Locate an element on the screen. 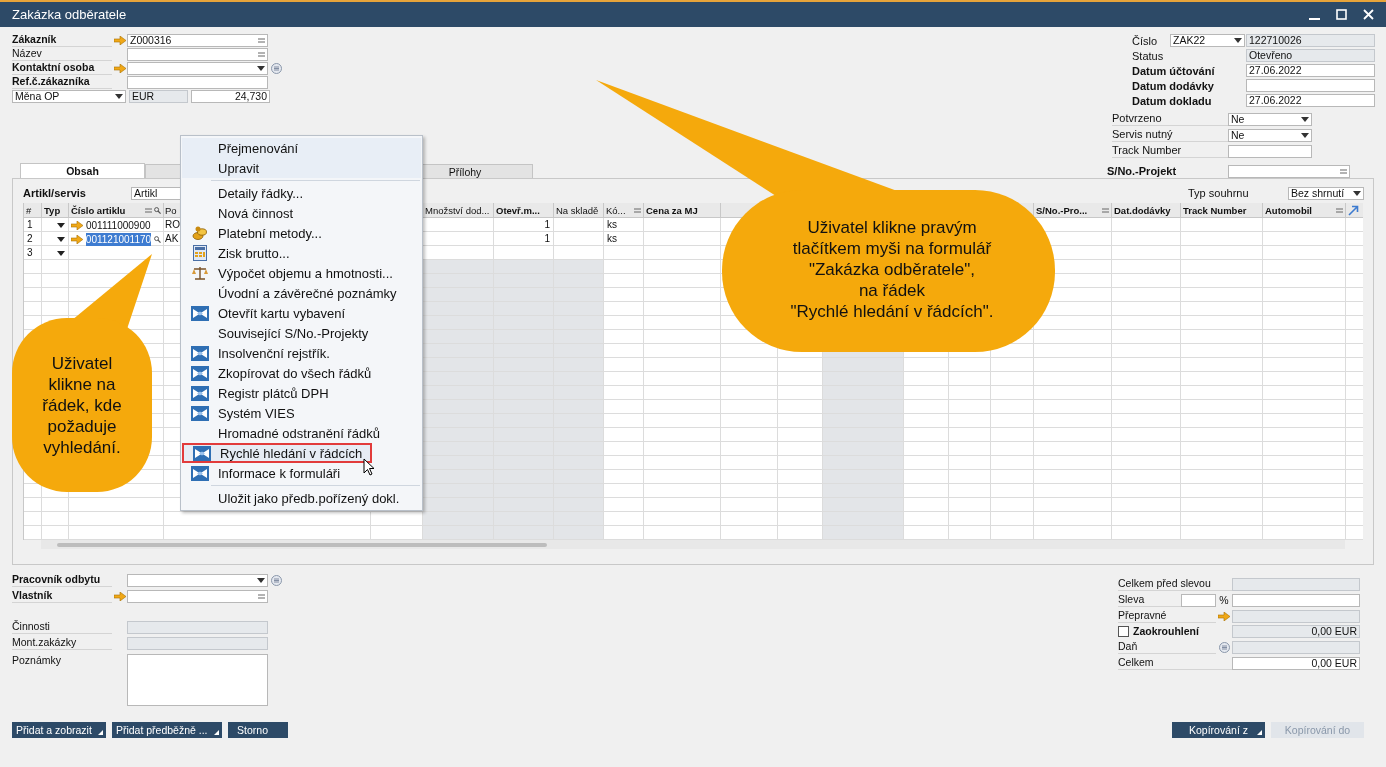  scrollbar is located at coordinates (693, 544).